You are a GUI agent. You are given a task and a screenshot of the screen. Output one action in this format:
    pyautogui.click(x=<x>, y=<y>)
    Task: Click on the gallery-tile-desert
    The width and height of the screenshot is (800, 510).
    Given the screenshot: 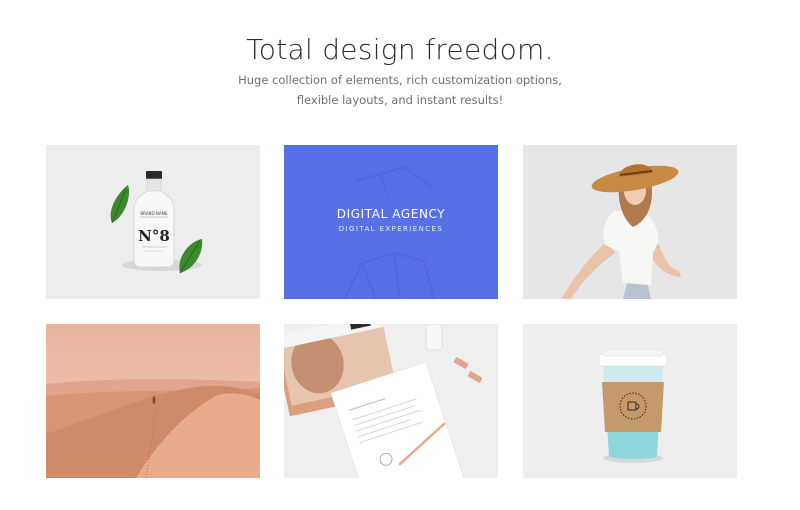 What is the action you would take?
    pyautogui.click(x=153, y=401)
    